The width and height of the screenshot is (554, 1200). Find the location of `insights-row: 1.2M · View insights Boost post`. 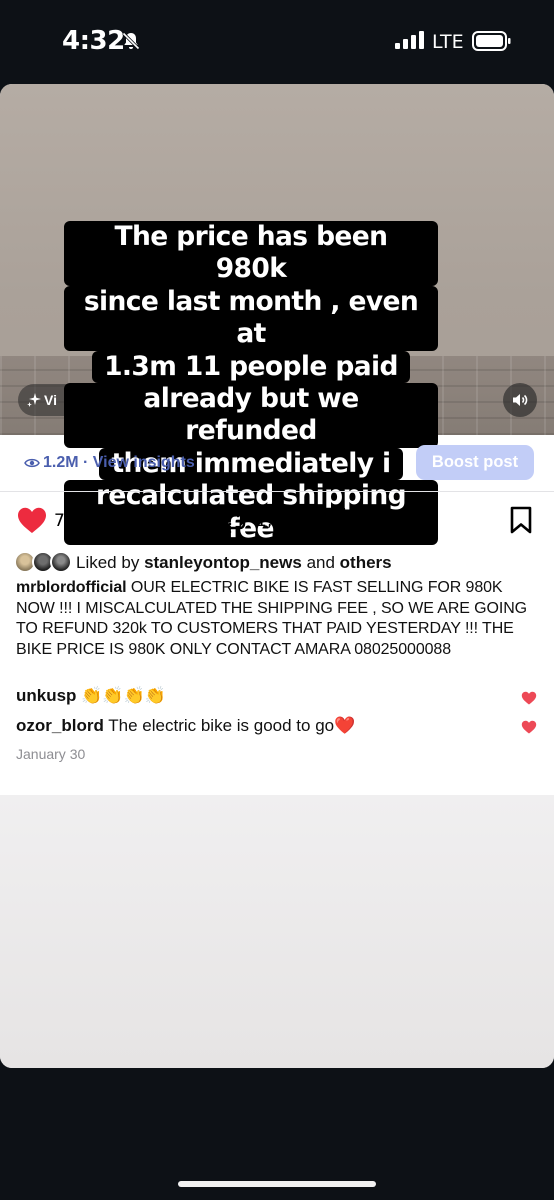

insights-row: 1.2M · View insights Boost post is located at coordinates (277, 463).